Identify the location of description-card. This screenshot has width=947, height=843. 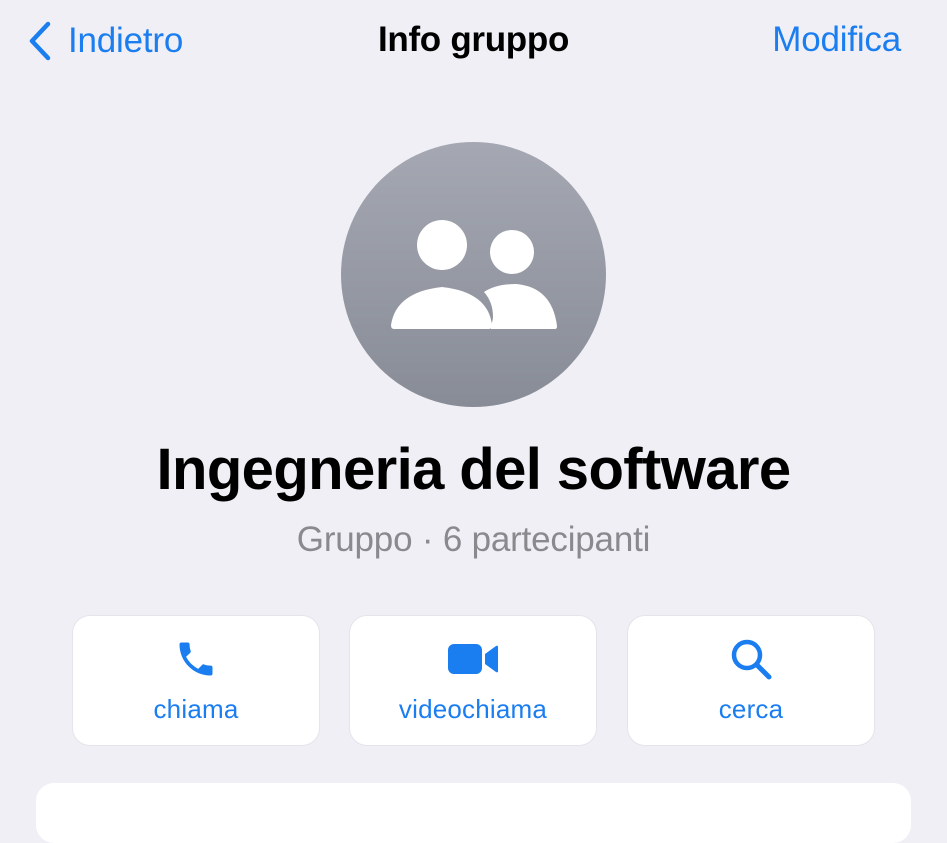
(473, 813).